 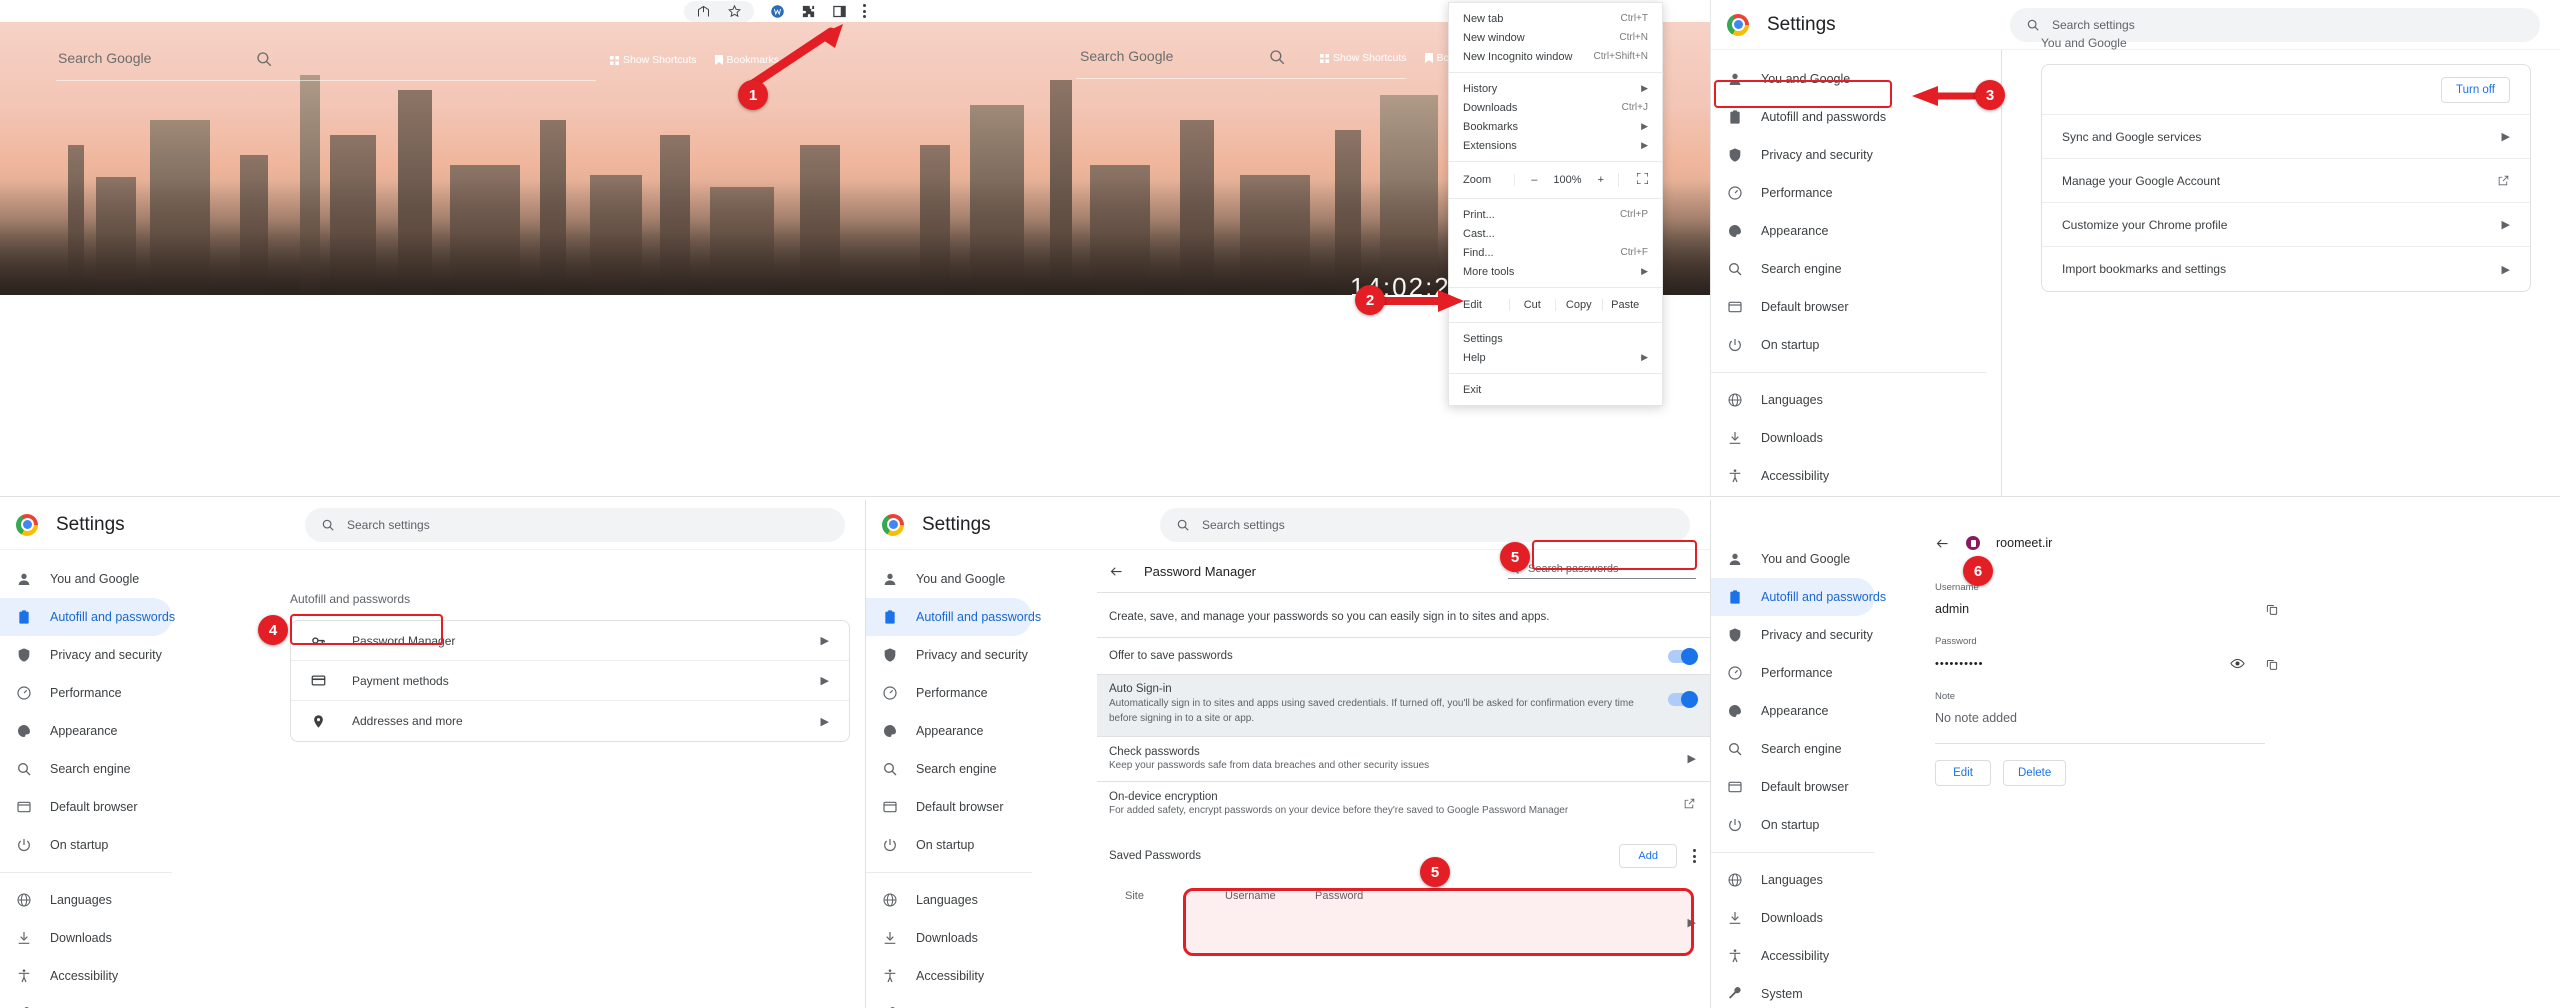 I want to click on offer-to-save-toggle, so click(x=1683, y=656).